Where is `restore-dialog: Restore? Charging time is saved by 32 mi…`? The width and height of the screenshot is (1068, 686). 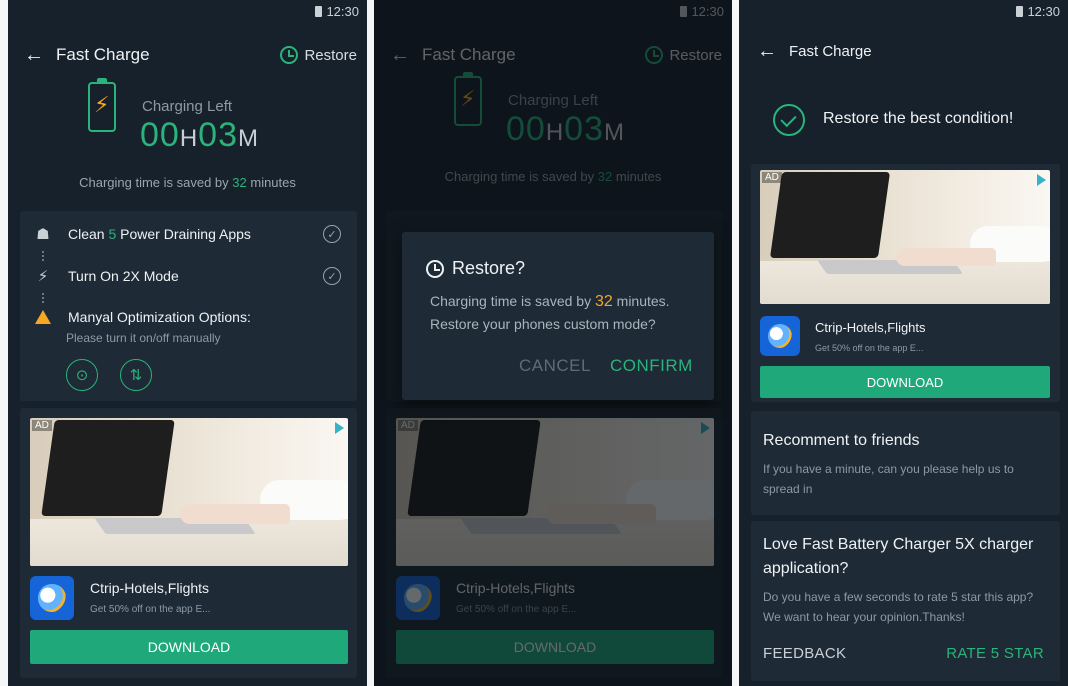
restore-dialog: Restore? Charging time is saved by 32 mi… is located at coordinates (558, 316).